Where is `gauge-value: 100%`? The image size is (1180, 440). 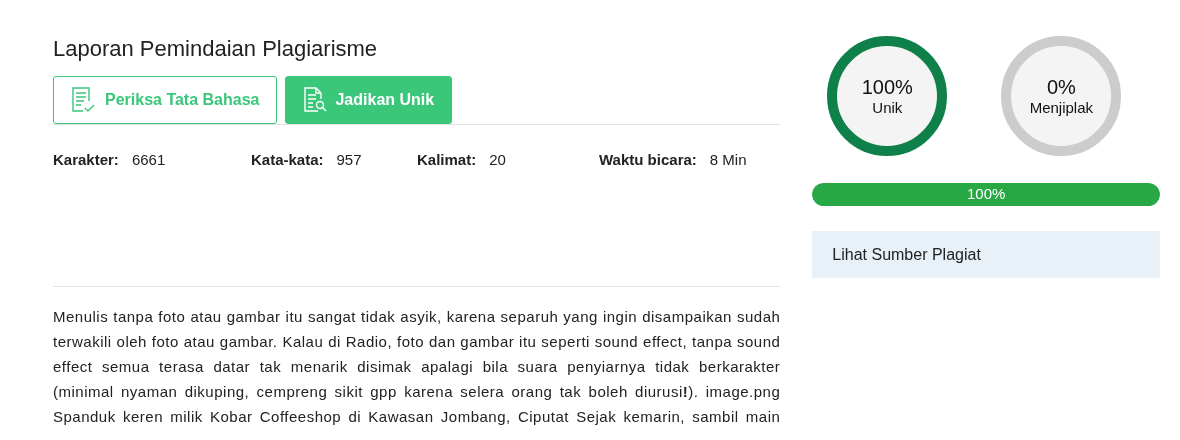
gauge-value: 100% is located at coordinates (887, 87).